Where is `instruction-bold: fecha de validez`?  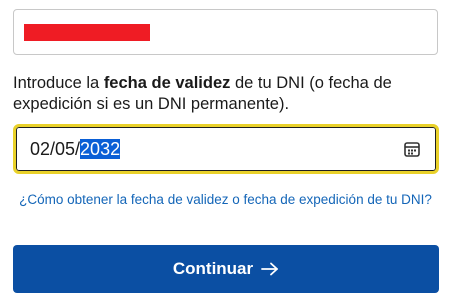
instruction-bold: fecha de validez is located at coordinates (167, 83).